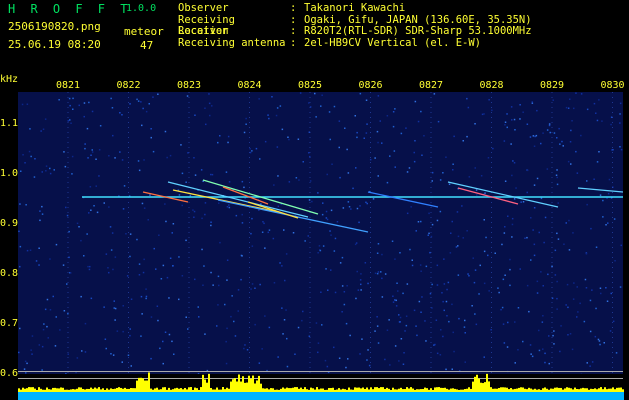 The height and width of the screenshot is (400, 629). What do you see at coordinates (9, 223) in the screenshot?
I see `frequency-tick-label: 0.9` at bounding box center [9, 223].